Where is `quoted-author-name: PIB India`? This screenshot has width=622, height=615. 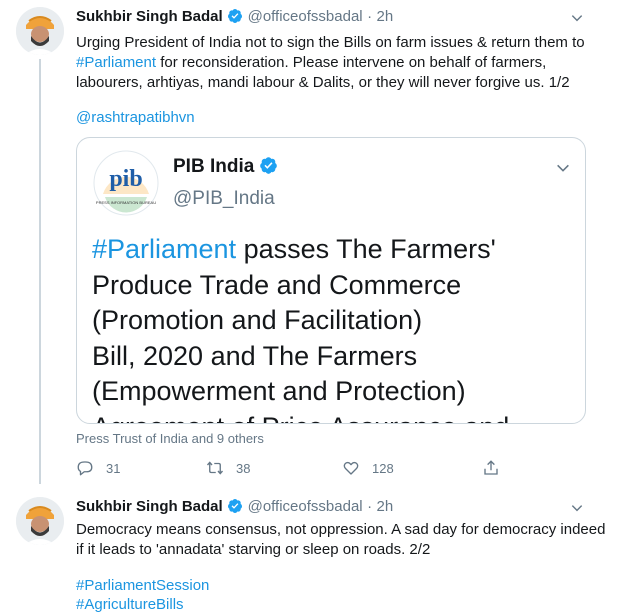
quoted-author-name: PIB India is located at coordinates (213, 166).